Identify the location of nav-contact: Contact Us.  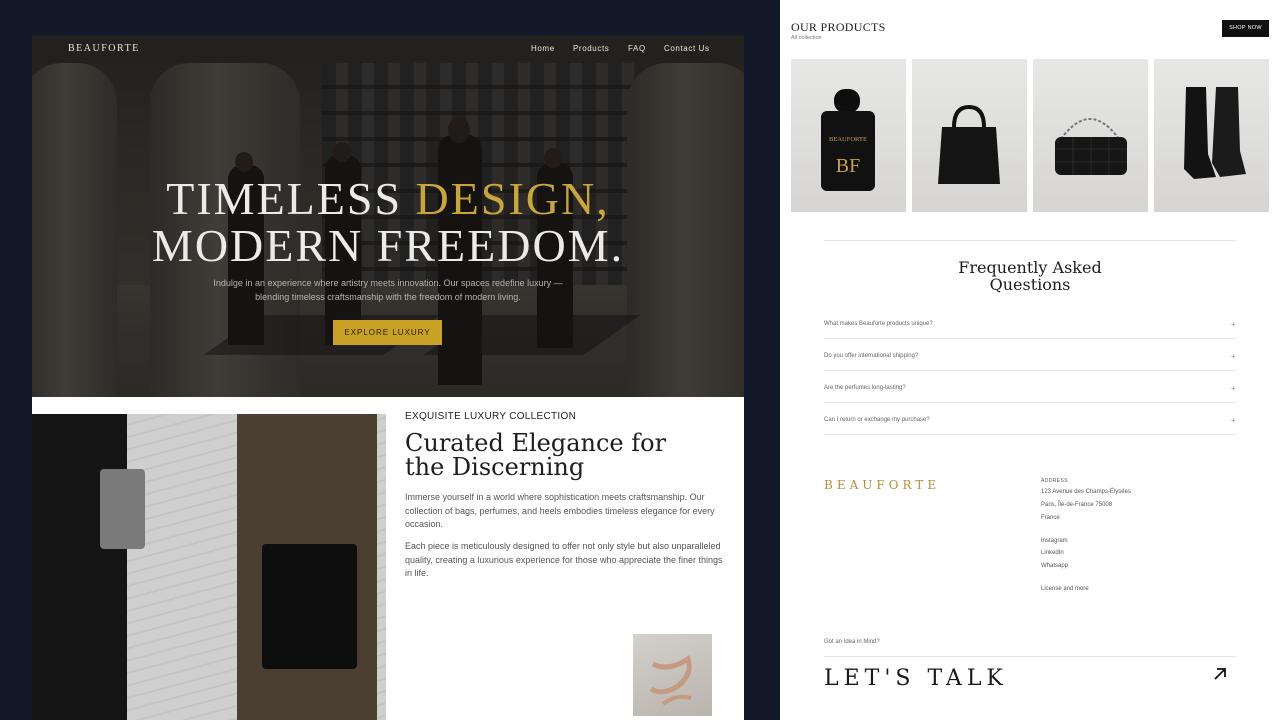
(687, 48).